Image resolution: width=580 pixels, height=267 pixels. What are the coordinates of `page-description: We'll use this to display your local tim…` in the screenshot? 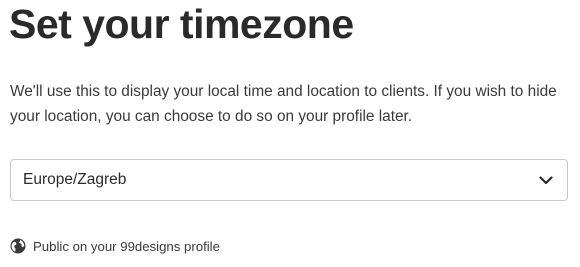 It's located at (283, 104).